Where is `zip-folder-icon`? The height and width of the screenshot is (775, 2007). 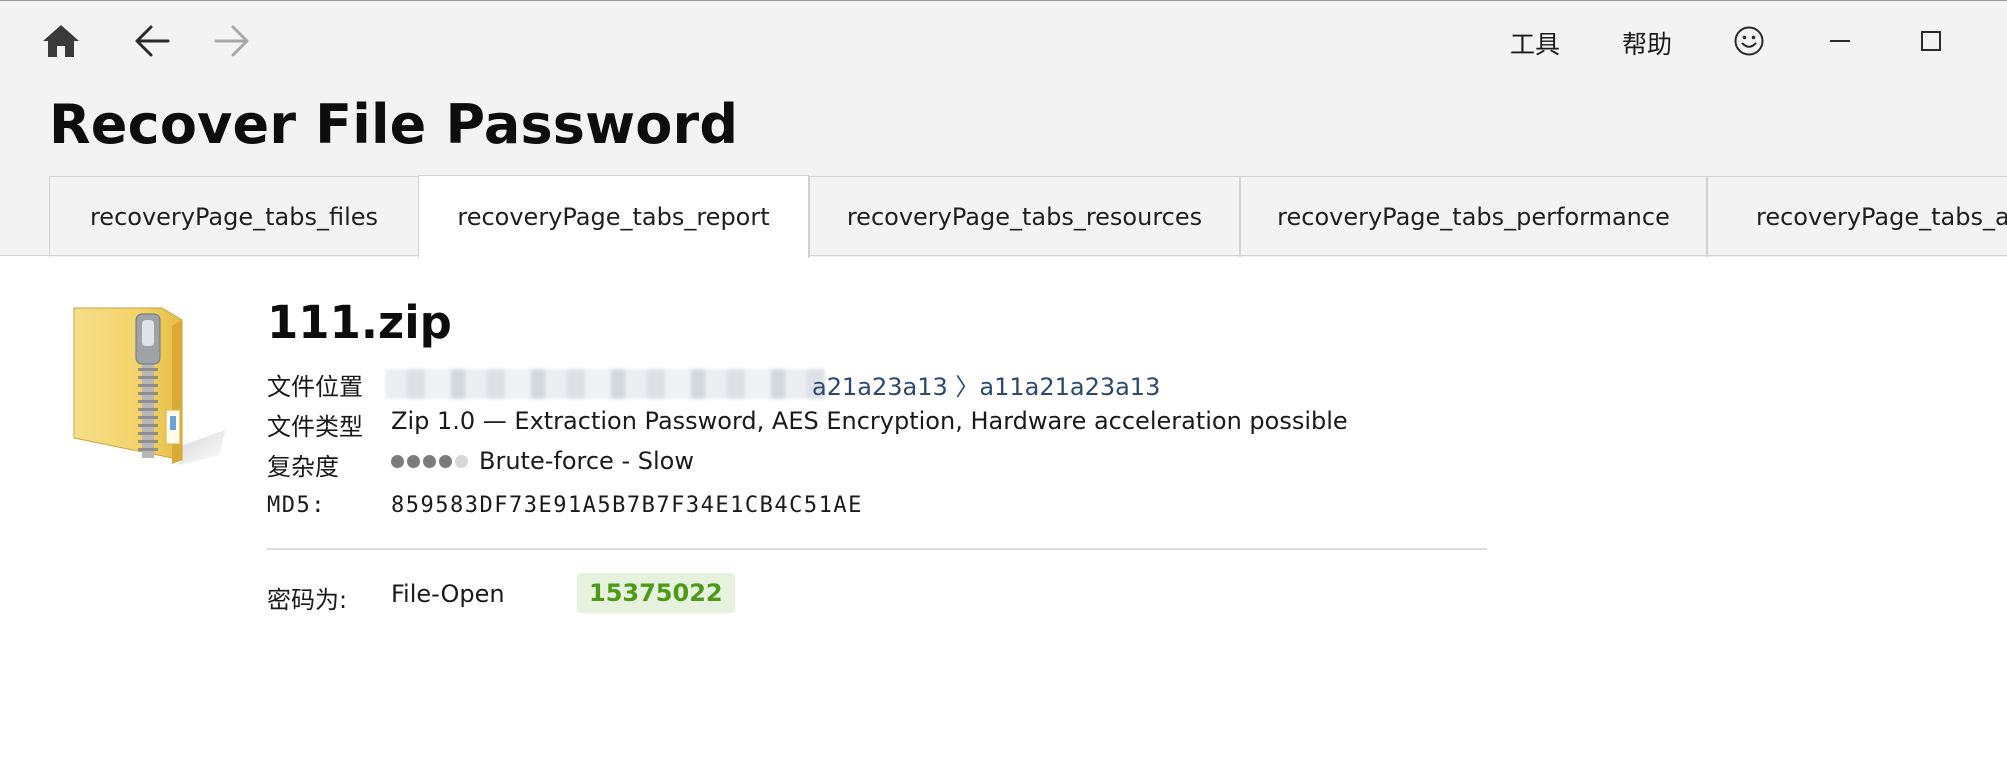
zip-folder-icon is located at coordinates (150, 385).